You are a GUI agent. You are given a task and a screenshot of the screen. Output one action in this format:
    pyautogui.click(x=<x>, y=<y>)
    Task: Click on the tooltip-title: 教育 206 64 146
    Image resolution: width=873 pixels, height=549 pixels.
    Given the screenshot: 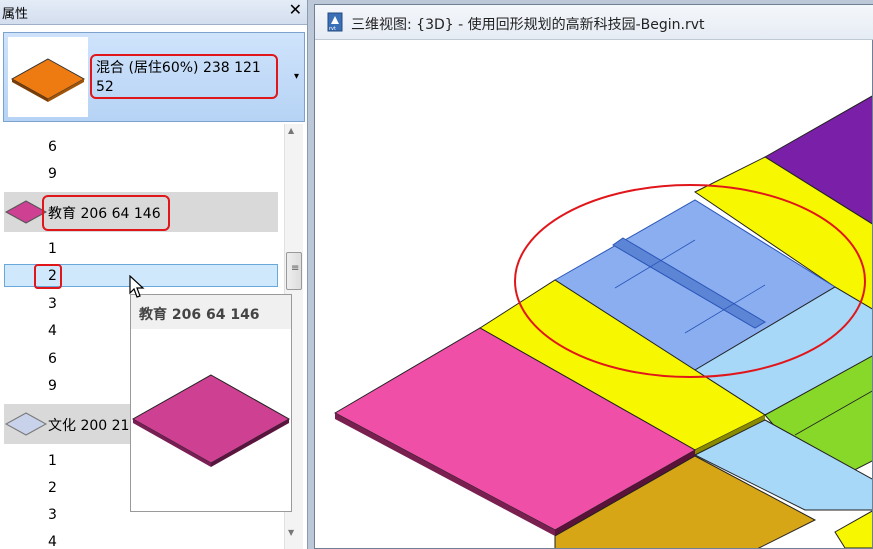 What is the action you would take?
    pyautogui.click(x=199, y=315)
    